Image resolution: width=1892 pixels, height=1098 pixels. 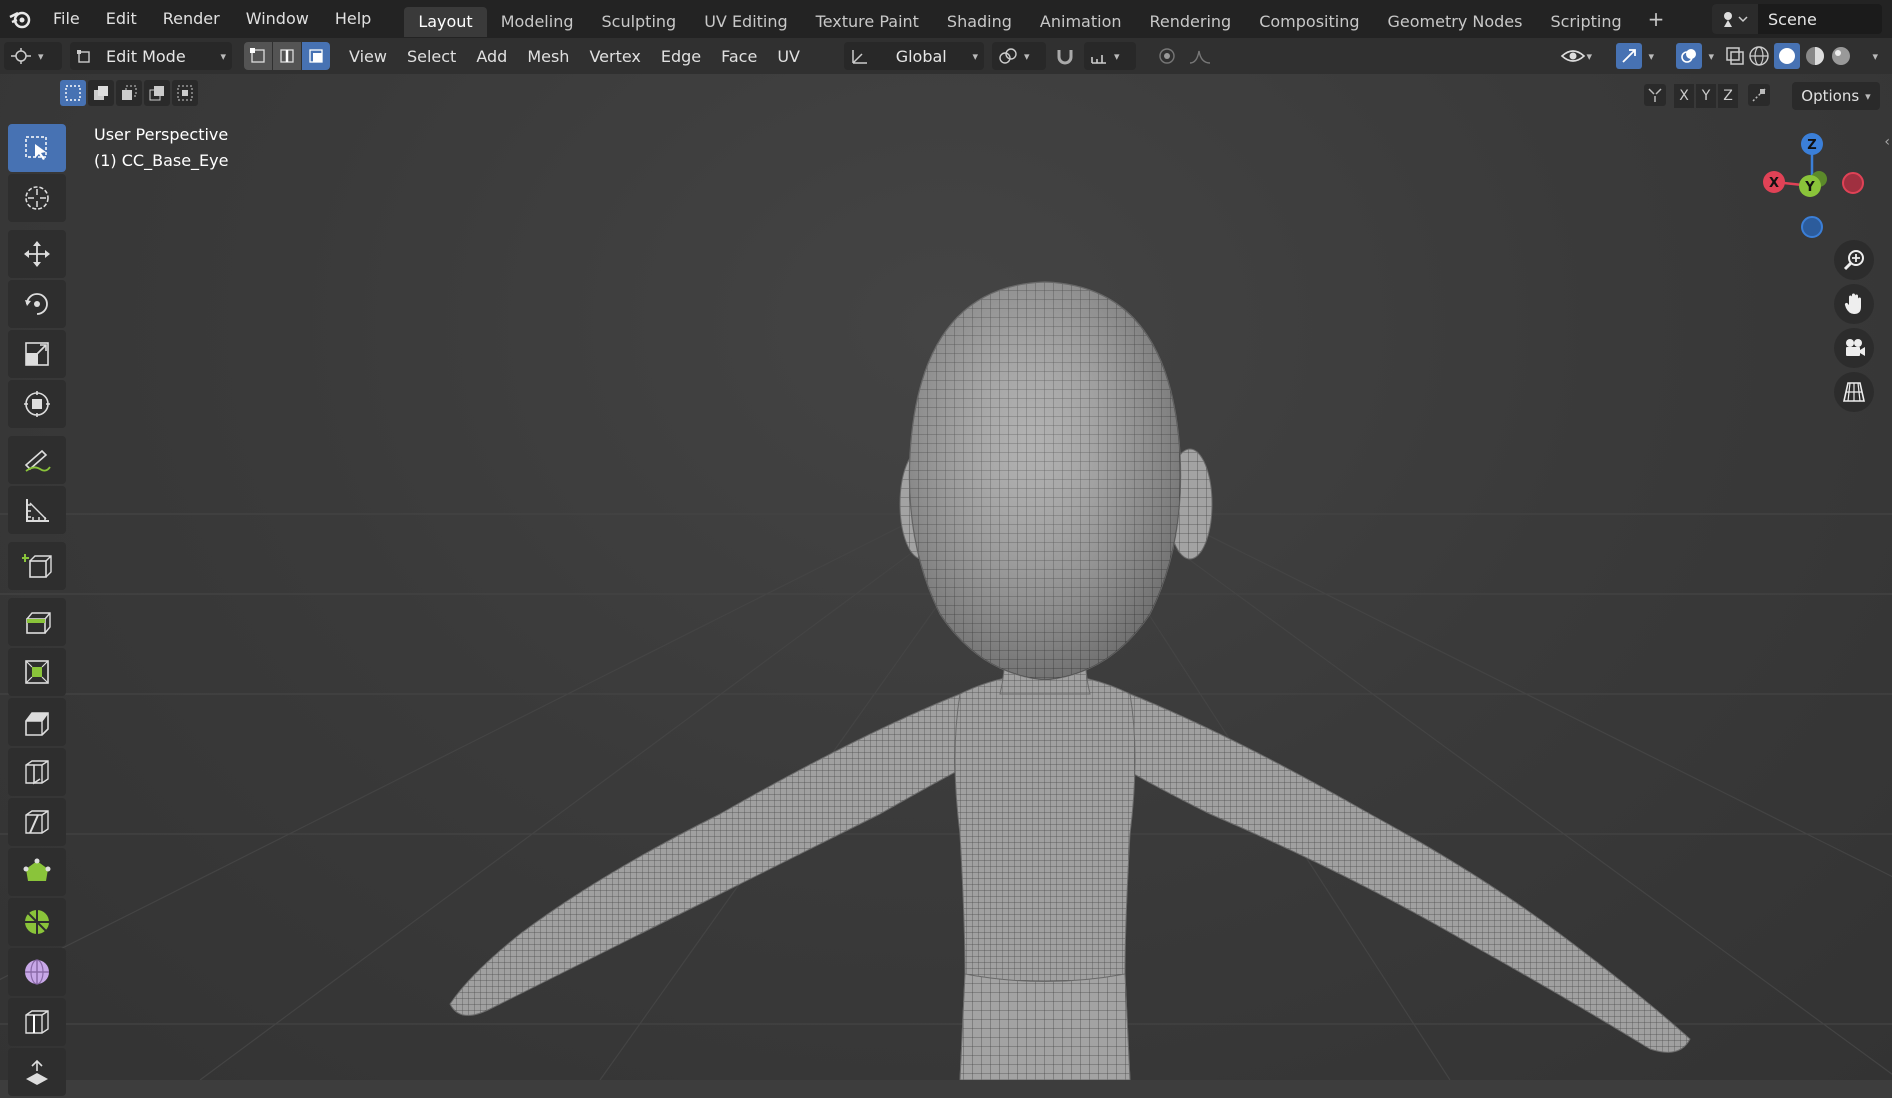 I want to click on menu-view: View, so click(x=368, y=56).